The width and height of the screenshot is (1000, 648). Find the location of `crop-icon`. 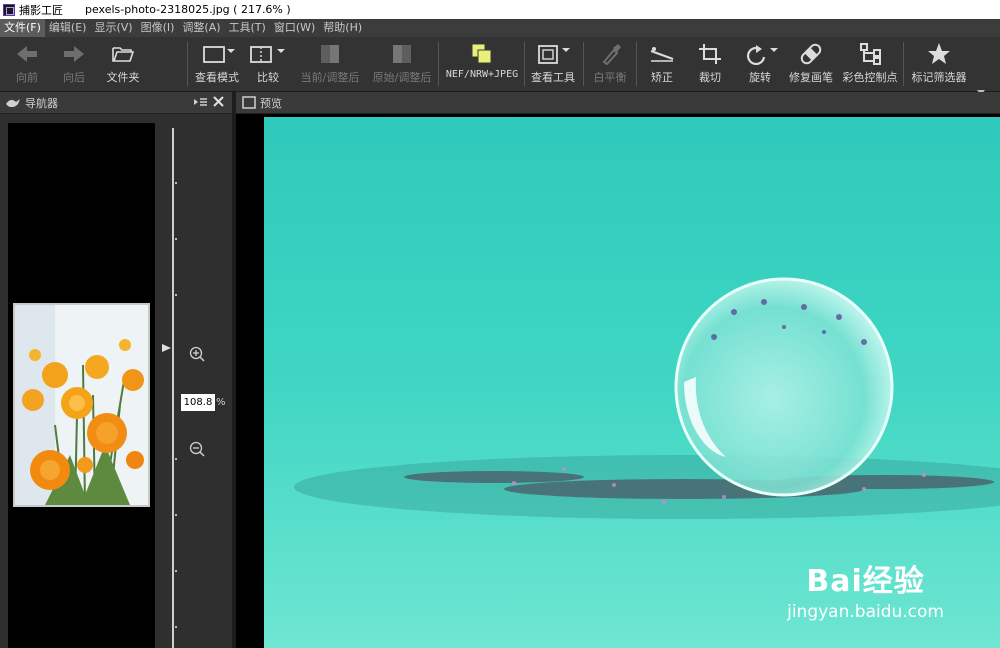

crop-icon is located at coordinates (710, 54).